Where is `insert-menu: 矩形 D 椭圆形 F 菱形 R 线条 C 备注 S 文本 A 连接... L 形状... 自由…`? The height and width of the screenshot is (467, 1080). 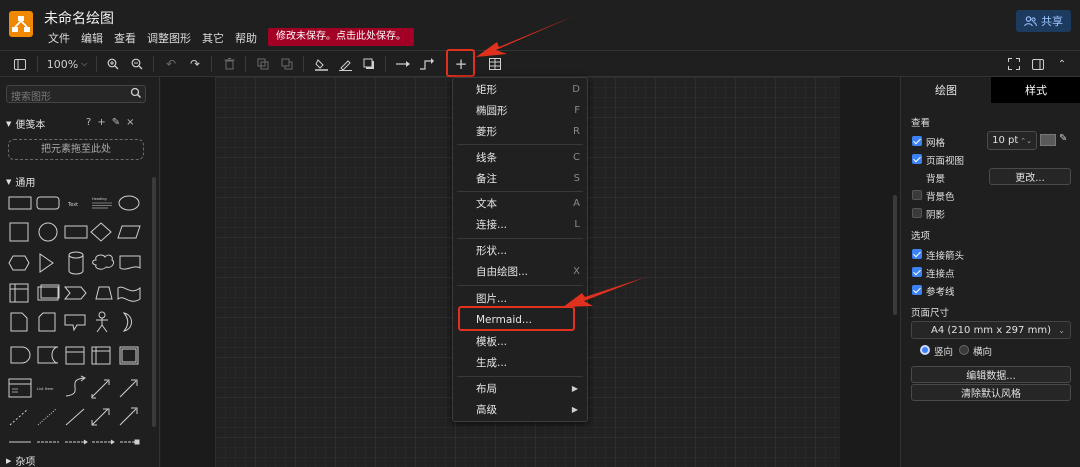 insert-menu: 矩形 D 椭圆形 F 菱形 R 线条 C 备注 S 文本 A 连接... L 形状... 自由… is located at coordinates (520, 249).